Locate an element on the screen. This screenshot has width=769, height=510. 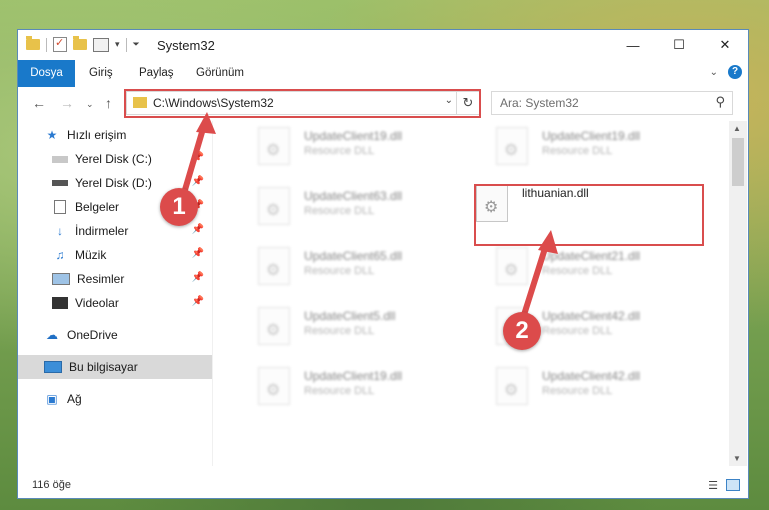
step-badge-1: 1 is located at coordinates (179, 207).